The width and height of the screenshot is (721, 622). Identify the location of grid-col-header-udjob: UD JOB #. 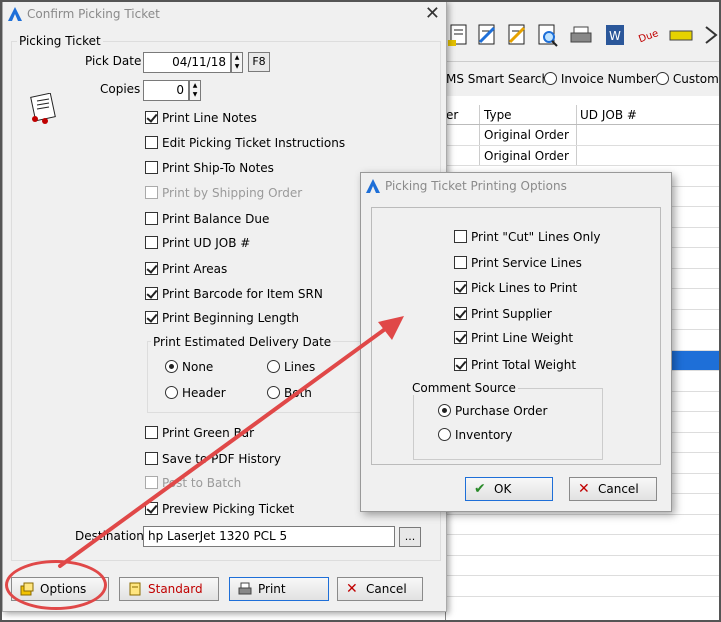
(608, 115).